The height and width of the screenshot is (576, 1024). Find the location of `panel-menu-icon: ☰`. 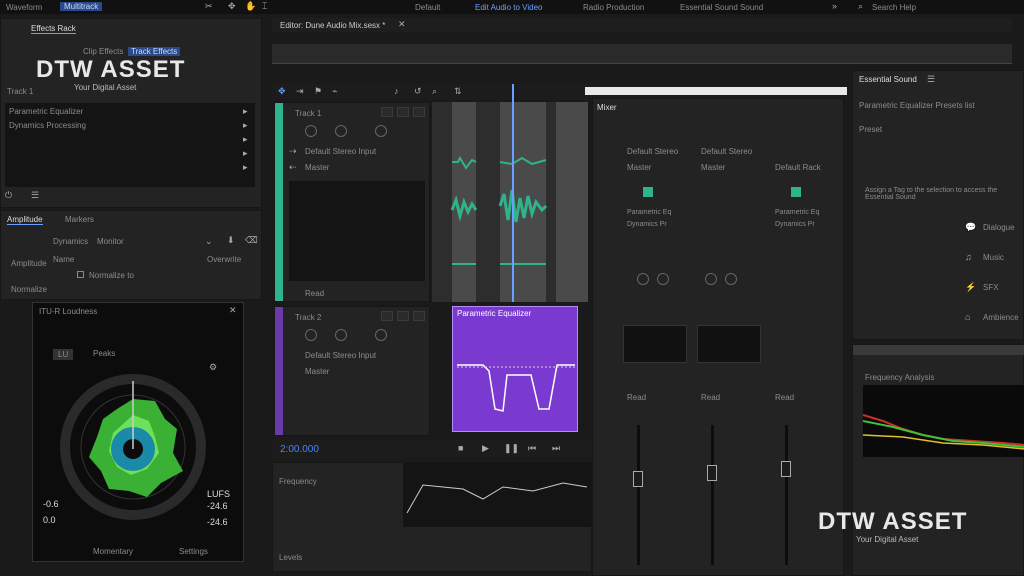

panel-menu-icon: ☰ is located at coordinates (931, 79).